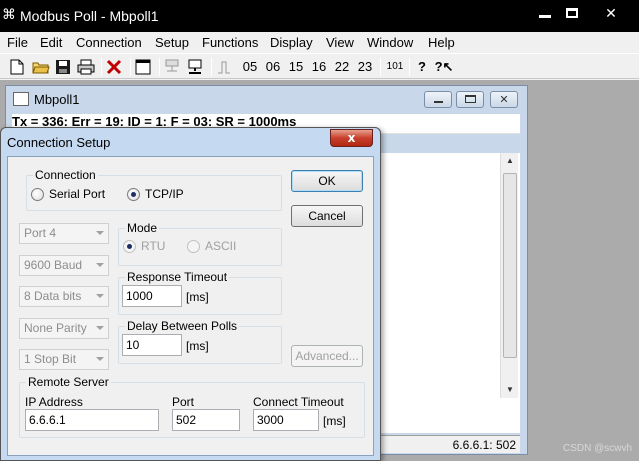 This screenshot has height=461, width=639. What do you see at coordinates (172, 42) in the screenshot?
I see `menu-setup: Setup` at bounding box center [172, 42].